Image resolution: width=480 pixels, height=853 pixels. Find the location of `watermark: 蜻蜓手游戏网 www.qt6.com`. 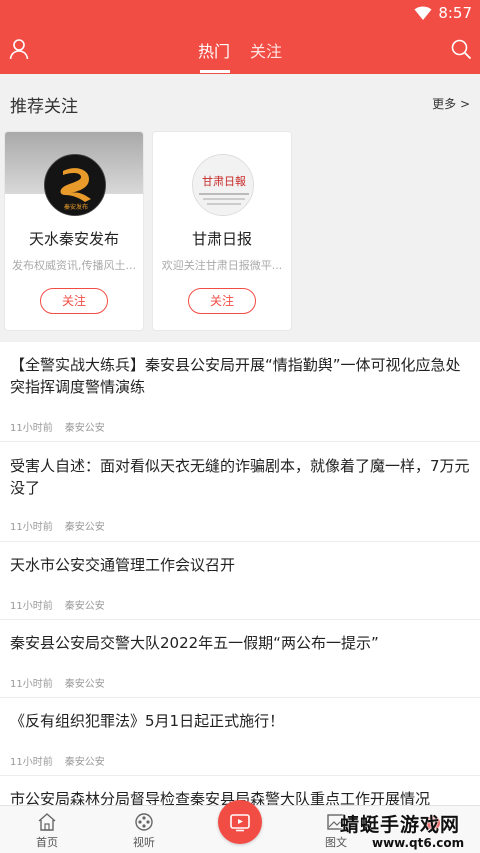

watermark: 蜻蜓手游戏网 www.qt6.com is located at coordinates (404, 830).